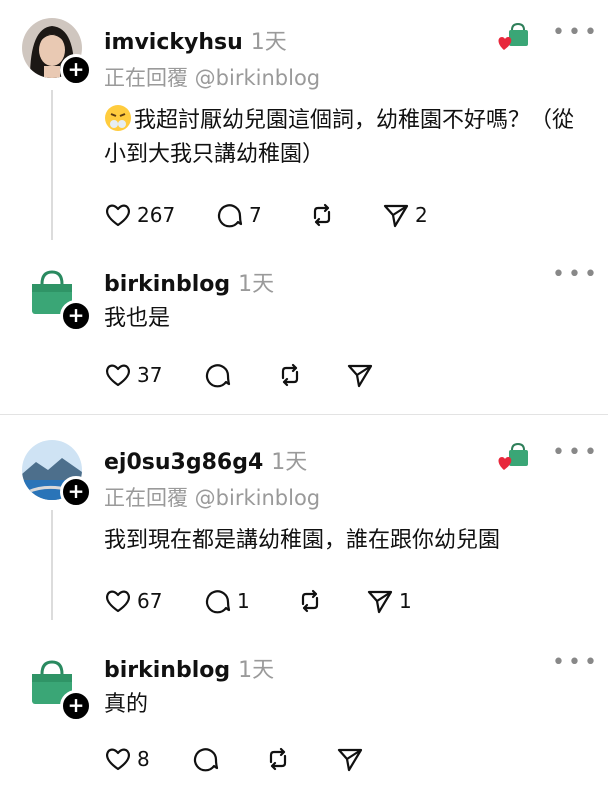 The height and width of the screenshot is (800, 608). I want to click on comment-button: 1, so click(227, 601).